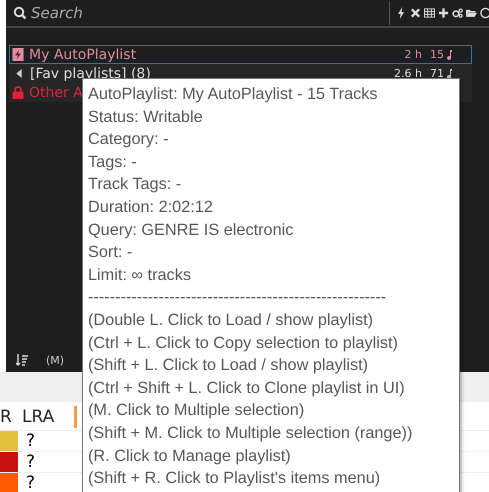 The image size is (489, 492). I want to click on tooltip-line: Track Tags: -, so click(135, 185).